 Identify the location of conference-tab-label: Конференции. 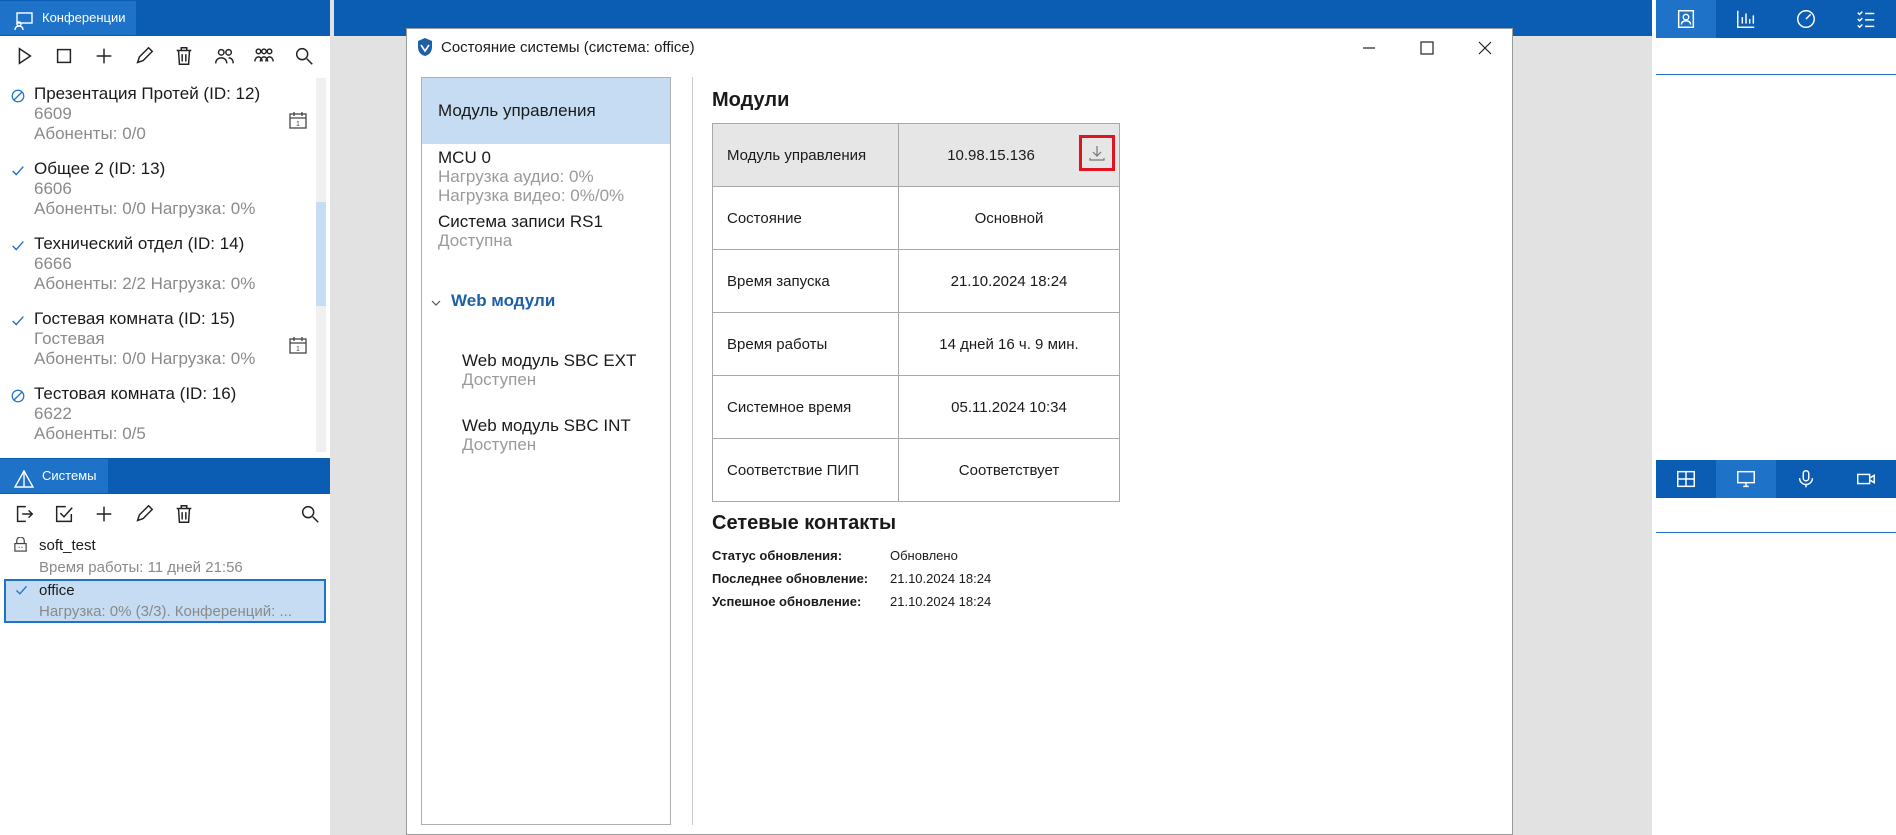
(84, 17).